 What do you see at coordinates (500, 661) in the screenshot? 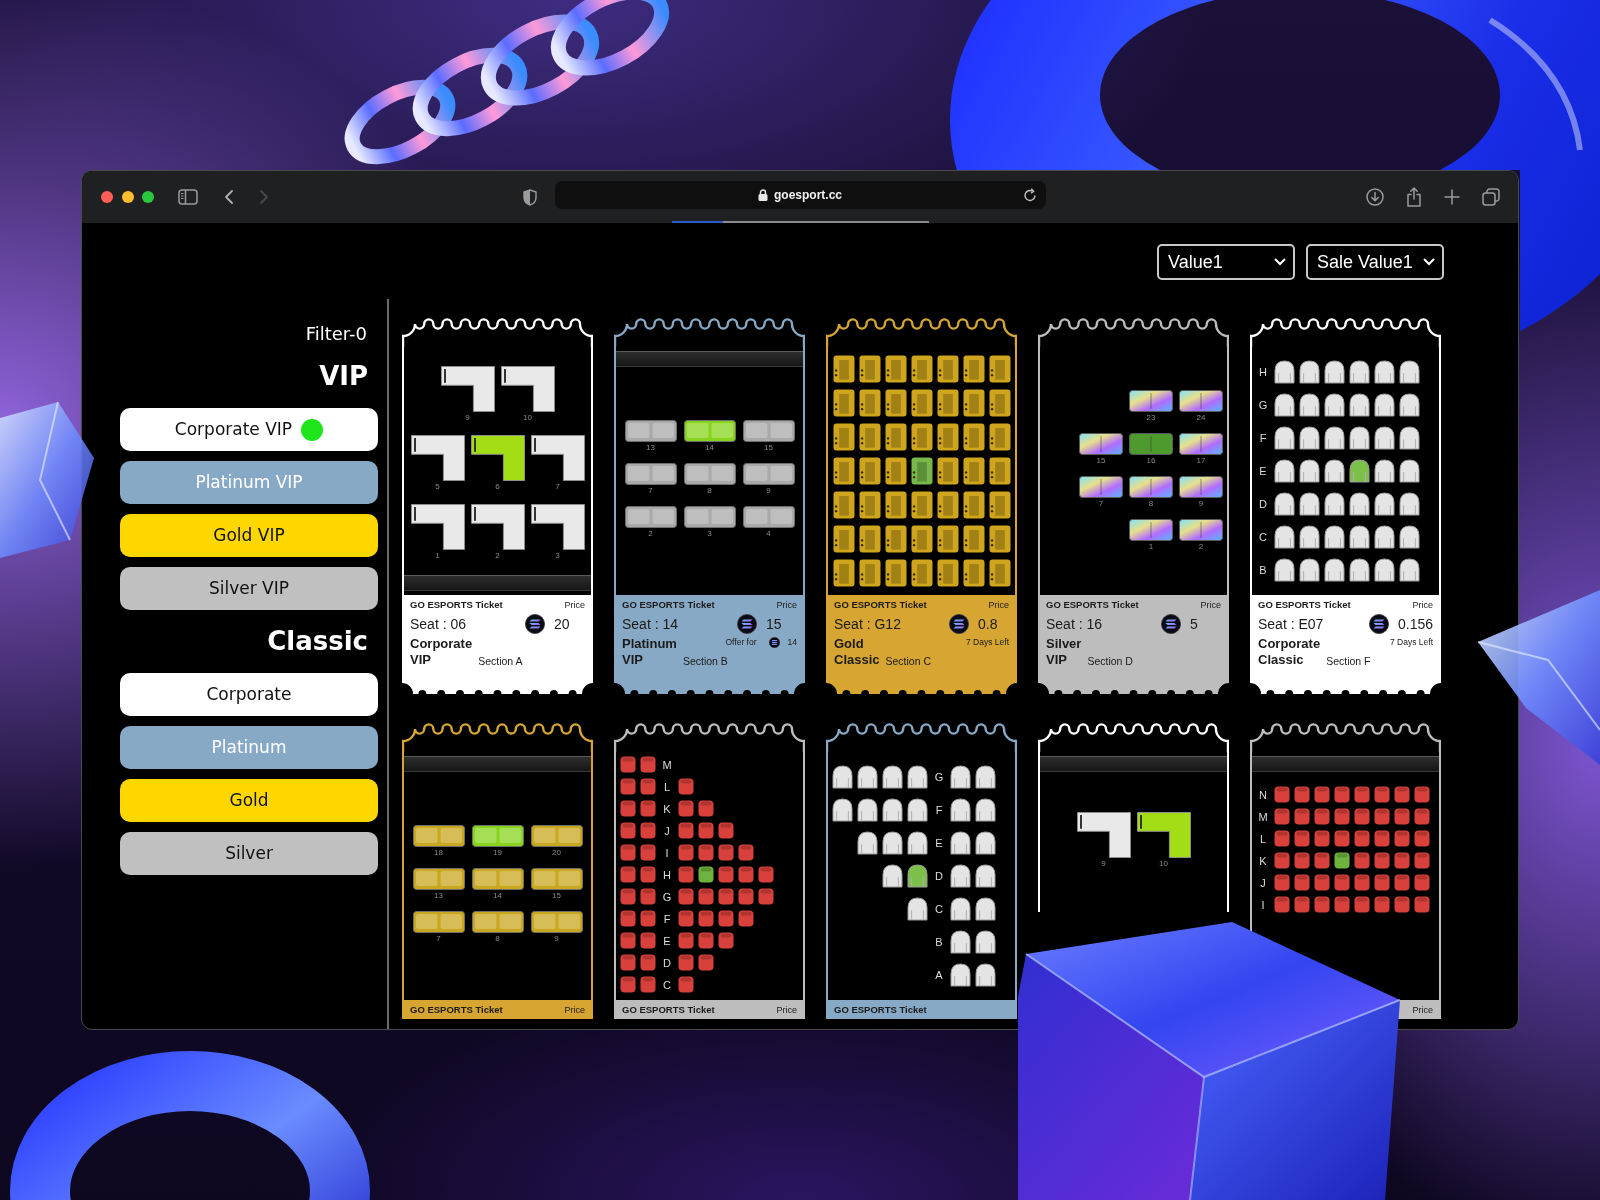
I see `section-label: Section A` at bounding box center [500, 661].